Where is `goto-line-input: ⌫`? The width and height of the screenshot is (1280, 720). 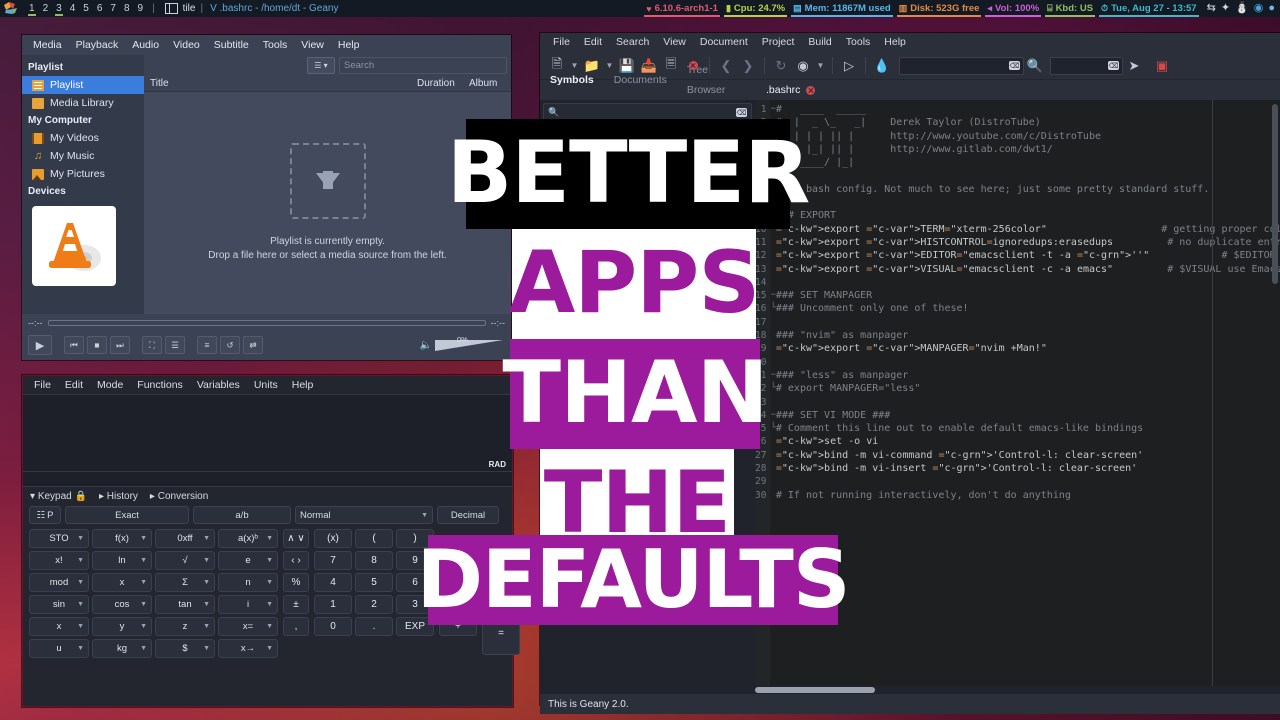
goto-line-input: ⌫ is located at coordinates (1086, 65).